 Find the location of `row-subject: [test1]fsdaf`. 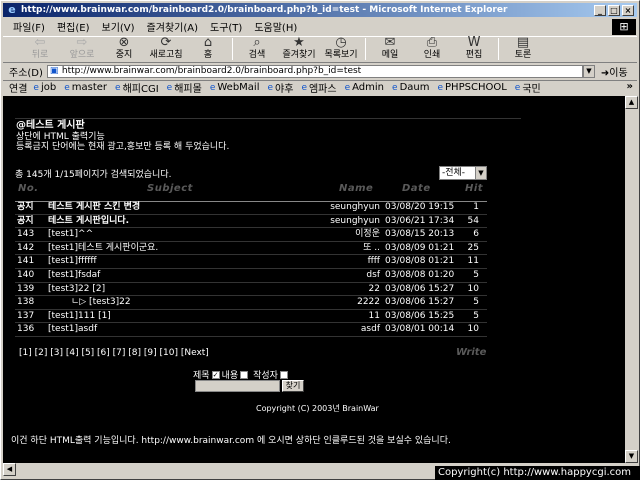

row-subject: [test1]fsdaf is located at coordinates (74, 276).